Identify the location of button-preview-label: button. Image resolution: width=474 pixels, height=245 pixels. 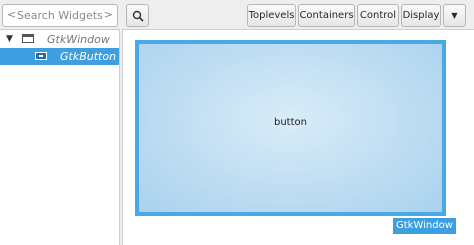
(290, 122).